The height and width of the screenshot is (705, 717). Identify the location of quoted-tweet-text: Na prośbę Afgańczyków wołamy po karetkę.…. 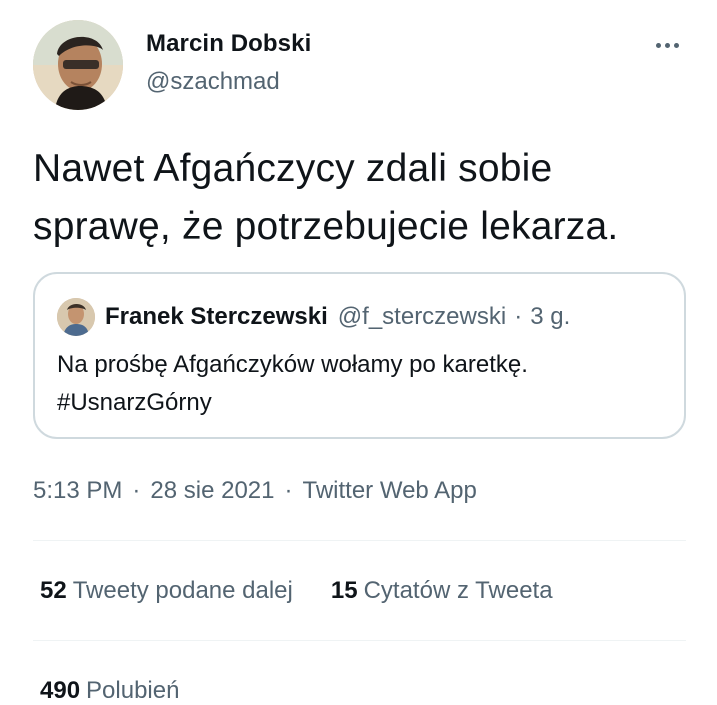
(362, 384).